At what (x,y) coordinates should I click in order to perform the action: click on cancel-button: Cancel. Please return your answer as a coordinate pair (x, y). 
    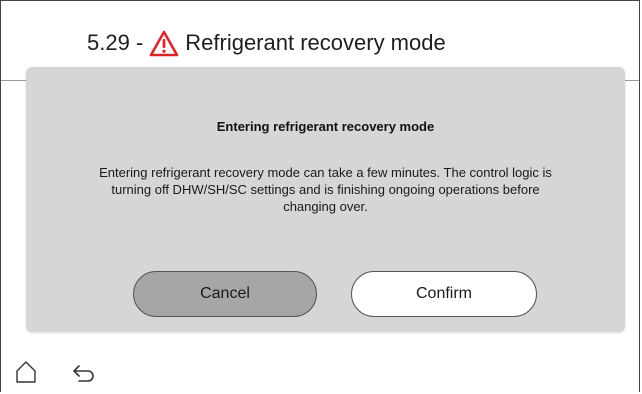
    Looking at the image, I should click on (225, 294).